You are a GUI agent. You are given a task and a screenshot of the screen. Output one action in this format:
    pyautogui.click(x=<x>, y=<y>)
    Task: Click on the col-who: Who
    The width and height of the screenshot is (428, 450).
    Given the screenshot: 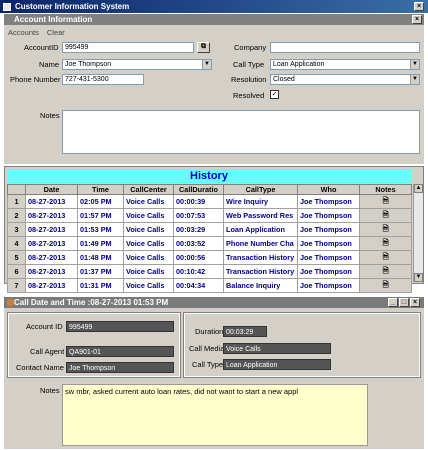 What is the action you would take?
    pyautogui.click(x=328, y=189)
    